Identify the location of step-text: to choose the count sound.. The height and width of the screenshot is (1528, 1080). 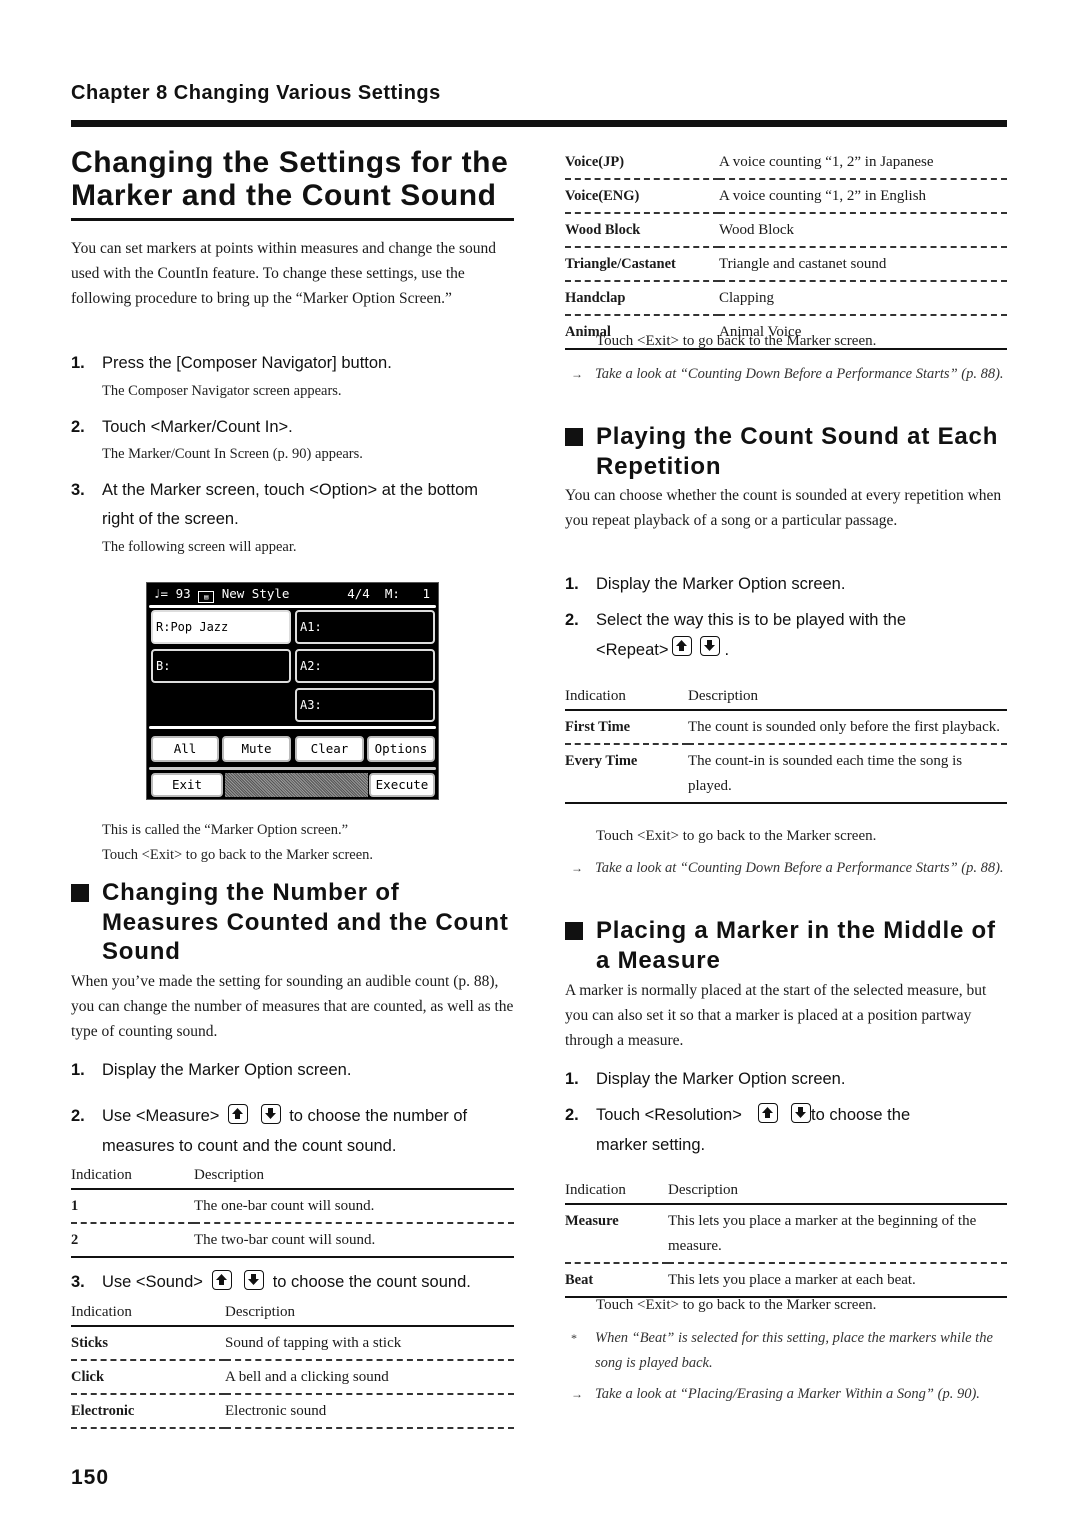
(371, 1282).